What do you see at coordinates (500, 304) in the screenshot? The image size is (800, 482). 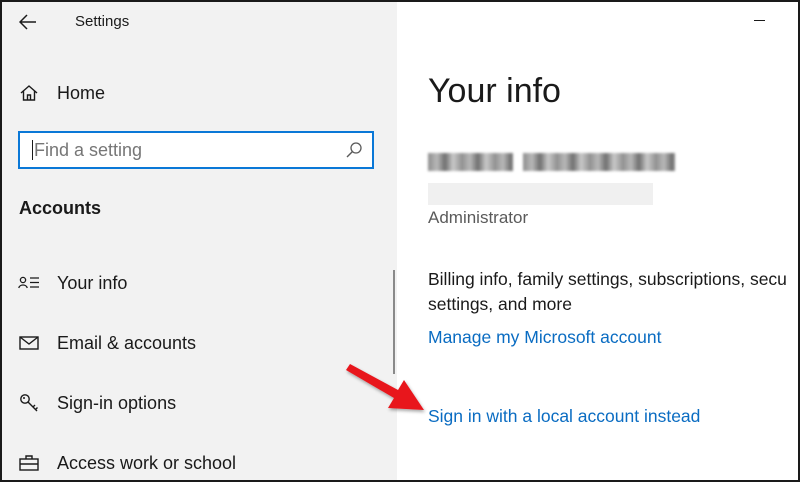 I see `billing-line: settings, and more` at bounding box center [500, 304].